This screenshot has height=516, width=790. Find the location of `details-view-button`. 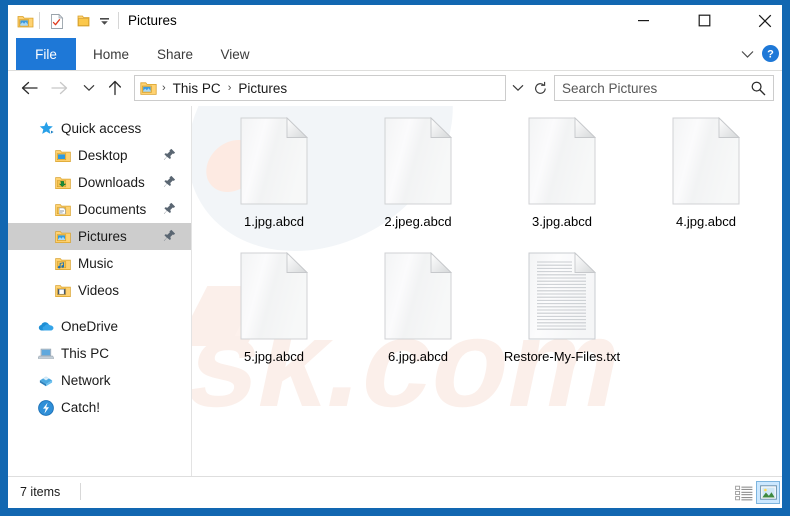

details-view-button is located at coordinates (744, 492).